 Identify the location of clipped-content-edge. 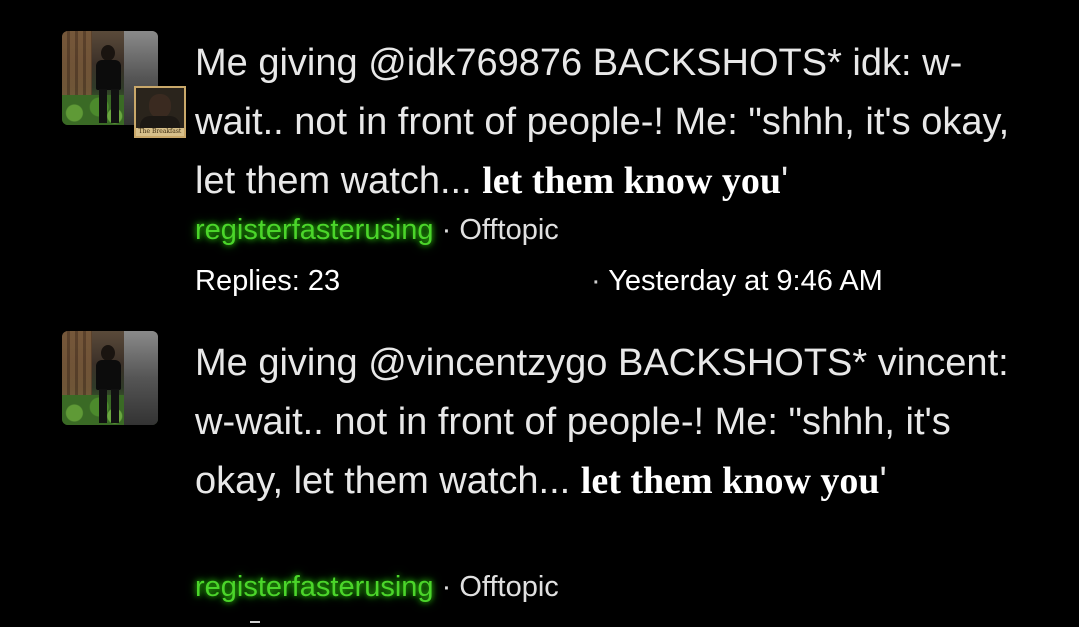
(255, 624).